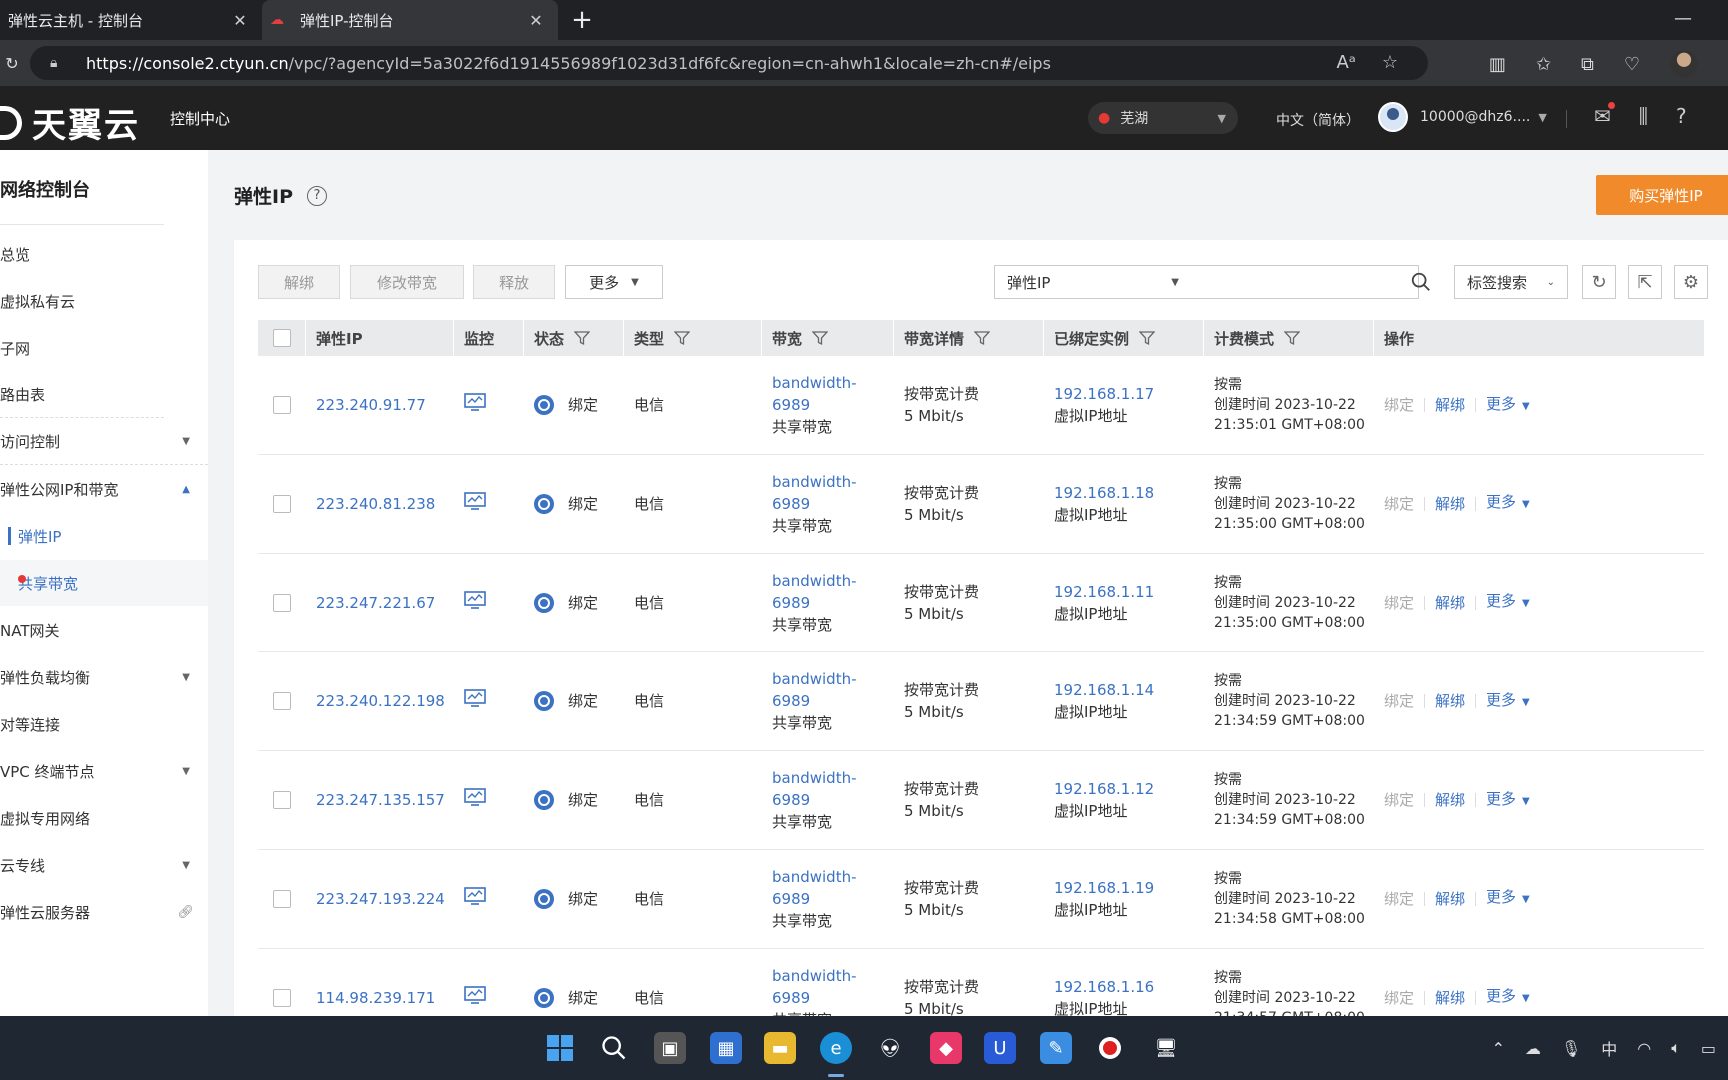 Image resolution: width=1728 pixels, height=1080 pixels. Describe the element at coordinates (946, 1048) in the screenshot. I see `app-icon: ◆` at that location.